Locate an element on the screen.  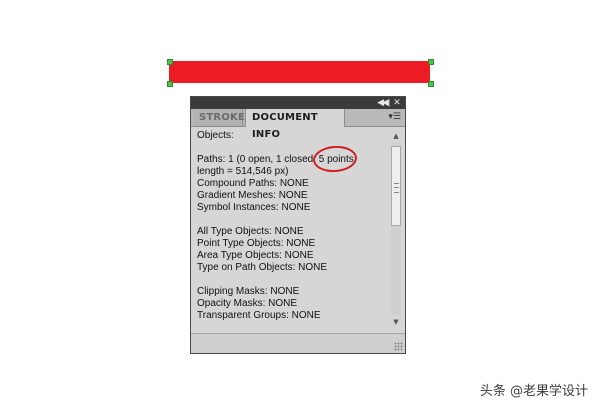
close-icon: ✕ is located at coordinates (397, 103).